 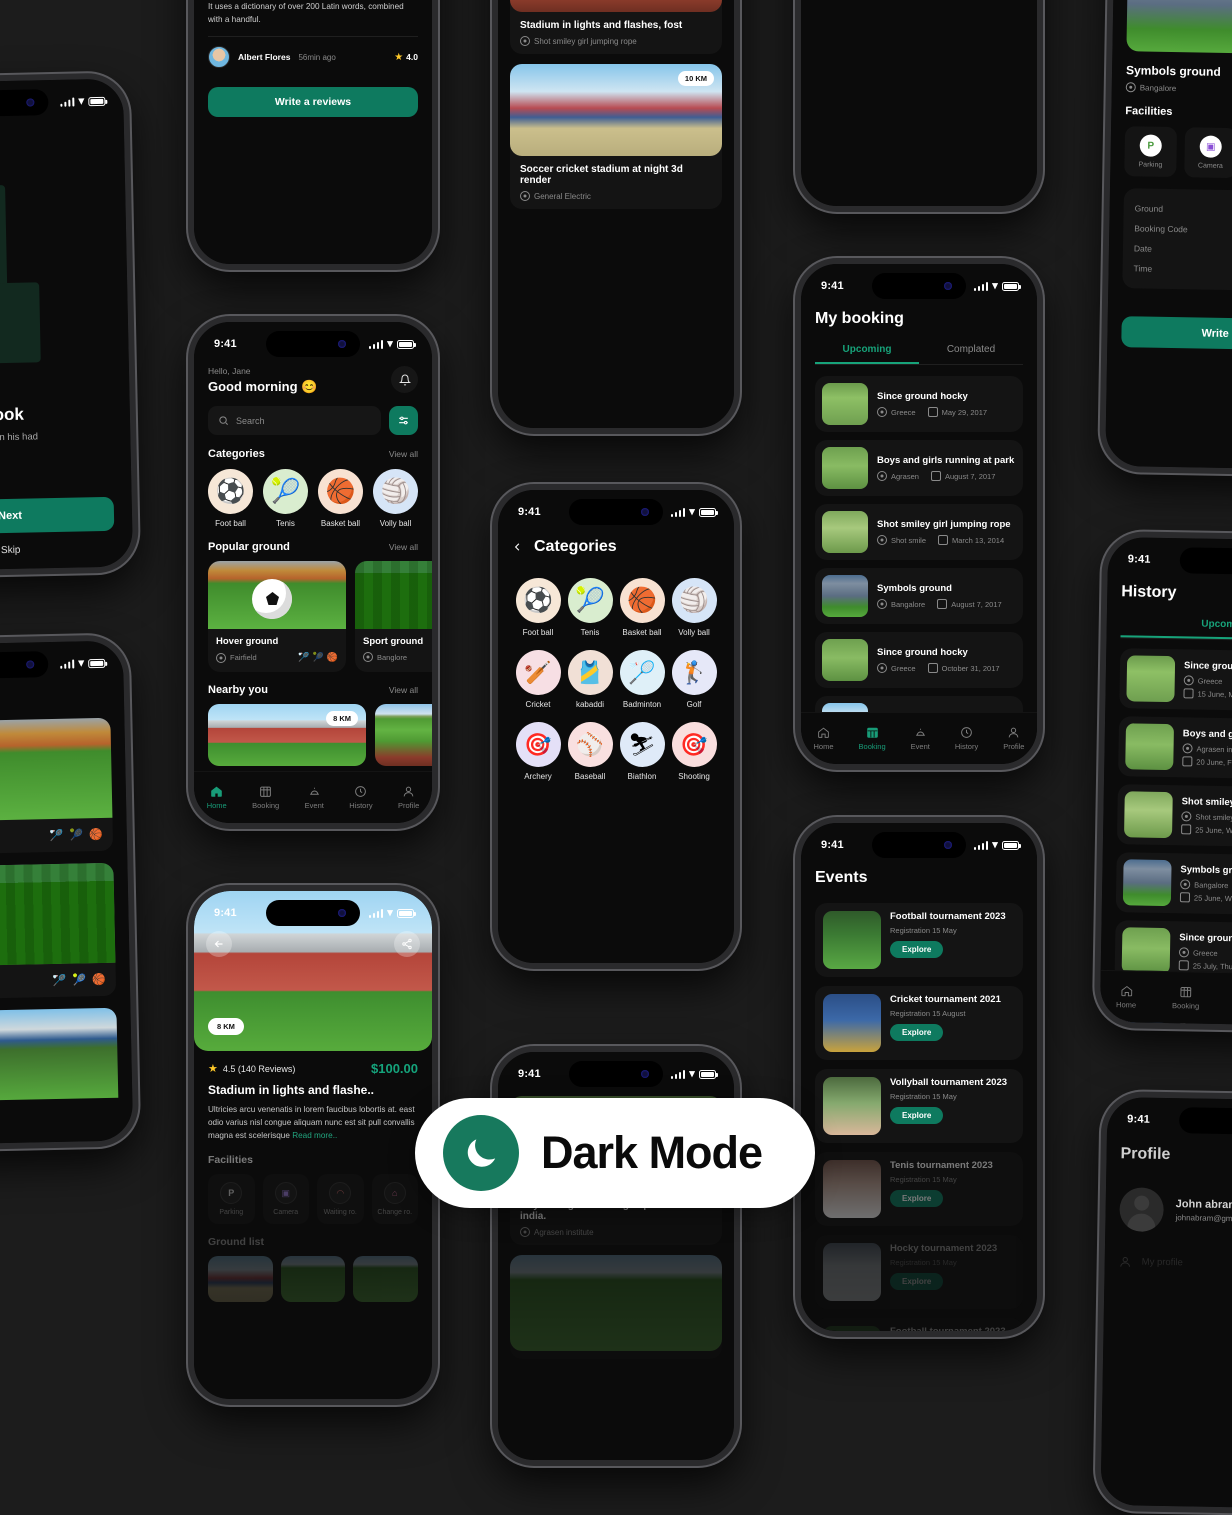 What do you see at coordinates (590, 679) in the screenshot?
I see `category-item: 🎽 kabaddi` at bounding box center [590, 679].